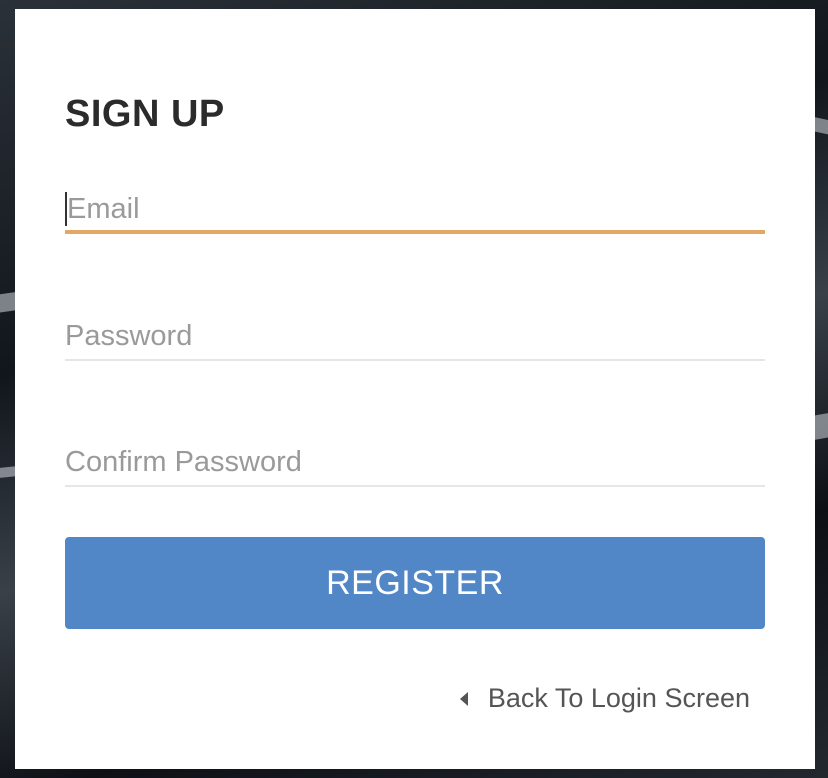 The image size is (828, 778). I want to click on password-field-wrapper, so click(415, 336).